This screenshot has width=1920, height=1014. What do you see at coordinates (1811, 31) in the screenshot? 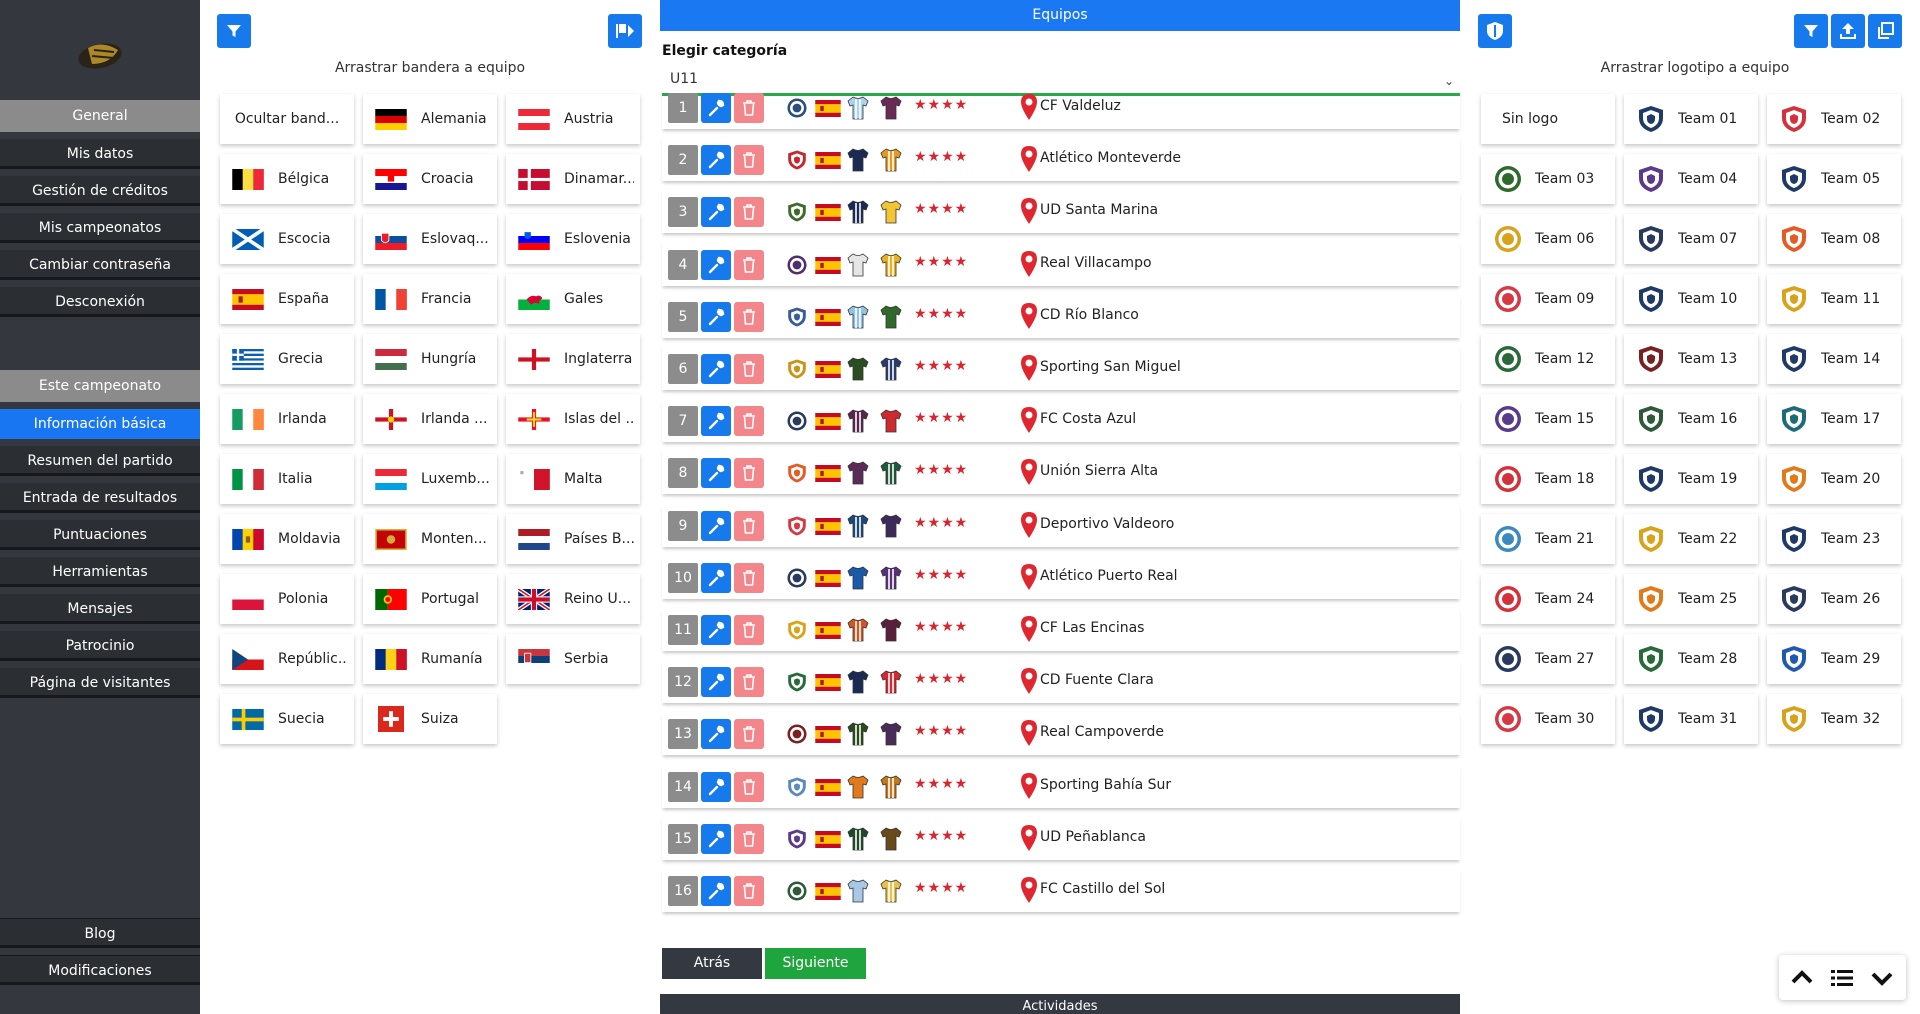
I see `filter-logos-button` at bounding box center [1811, 31].